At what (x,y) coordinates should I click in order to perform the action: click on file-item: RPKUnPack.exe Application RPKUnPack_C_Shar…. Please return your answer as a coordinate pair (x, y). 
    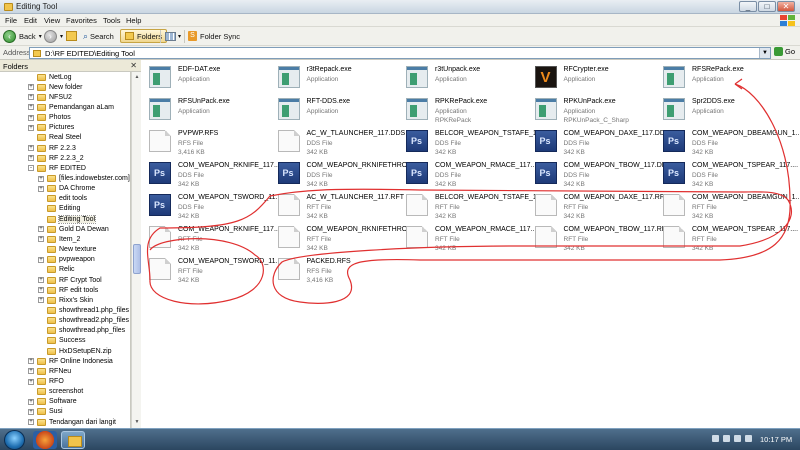
    Looking at the image, I should click on (595, 110).